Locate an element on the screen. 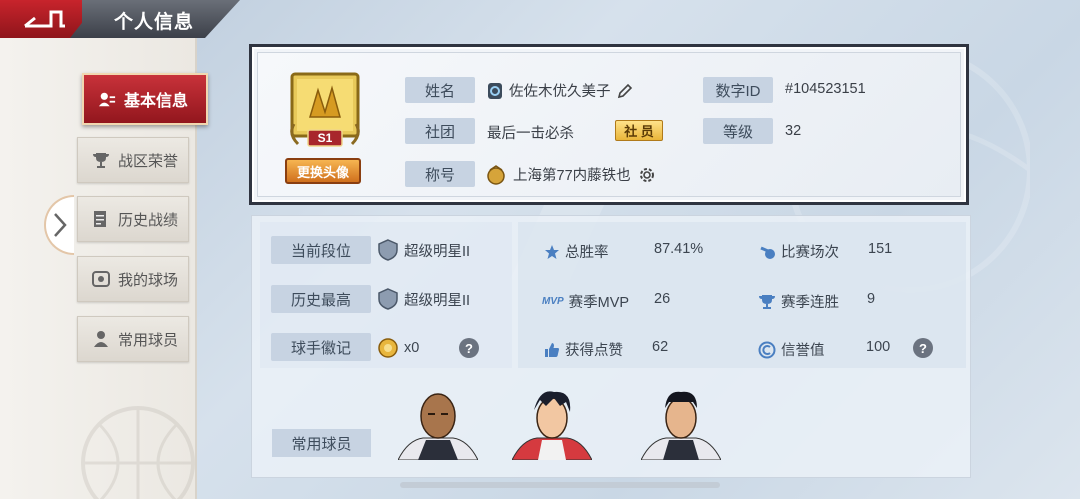 The height and width of the screenshot is (499, 1080). best-rank-value: 超级明星II is located at coordinates (437, 300).